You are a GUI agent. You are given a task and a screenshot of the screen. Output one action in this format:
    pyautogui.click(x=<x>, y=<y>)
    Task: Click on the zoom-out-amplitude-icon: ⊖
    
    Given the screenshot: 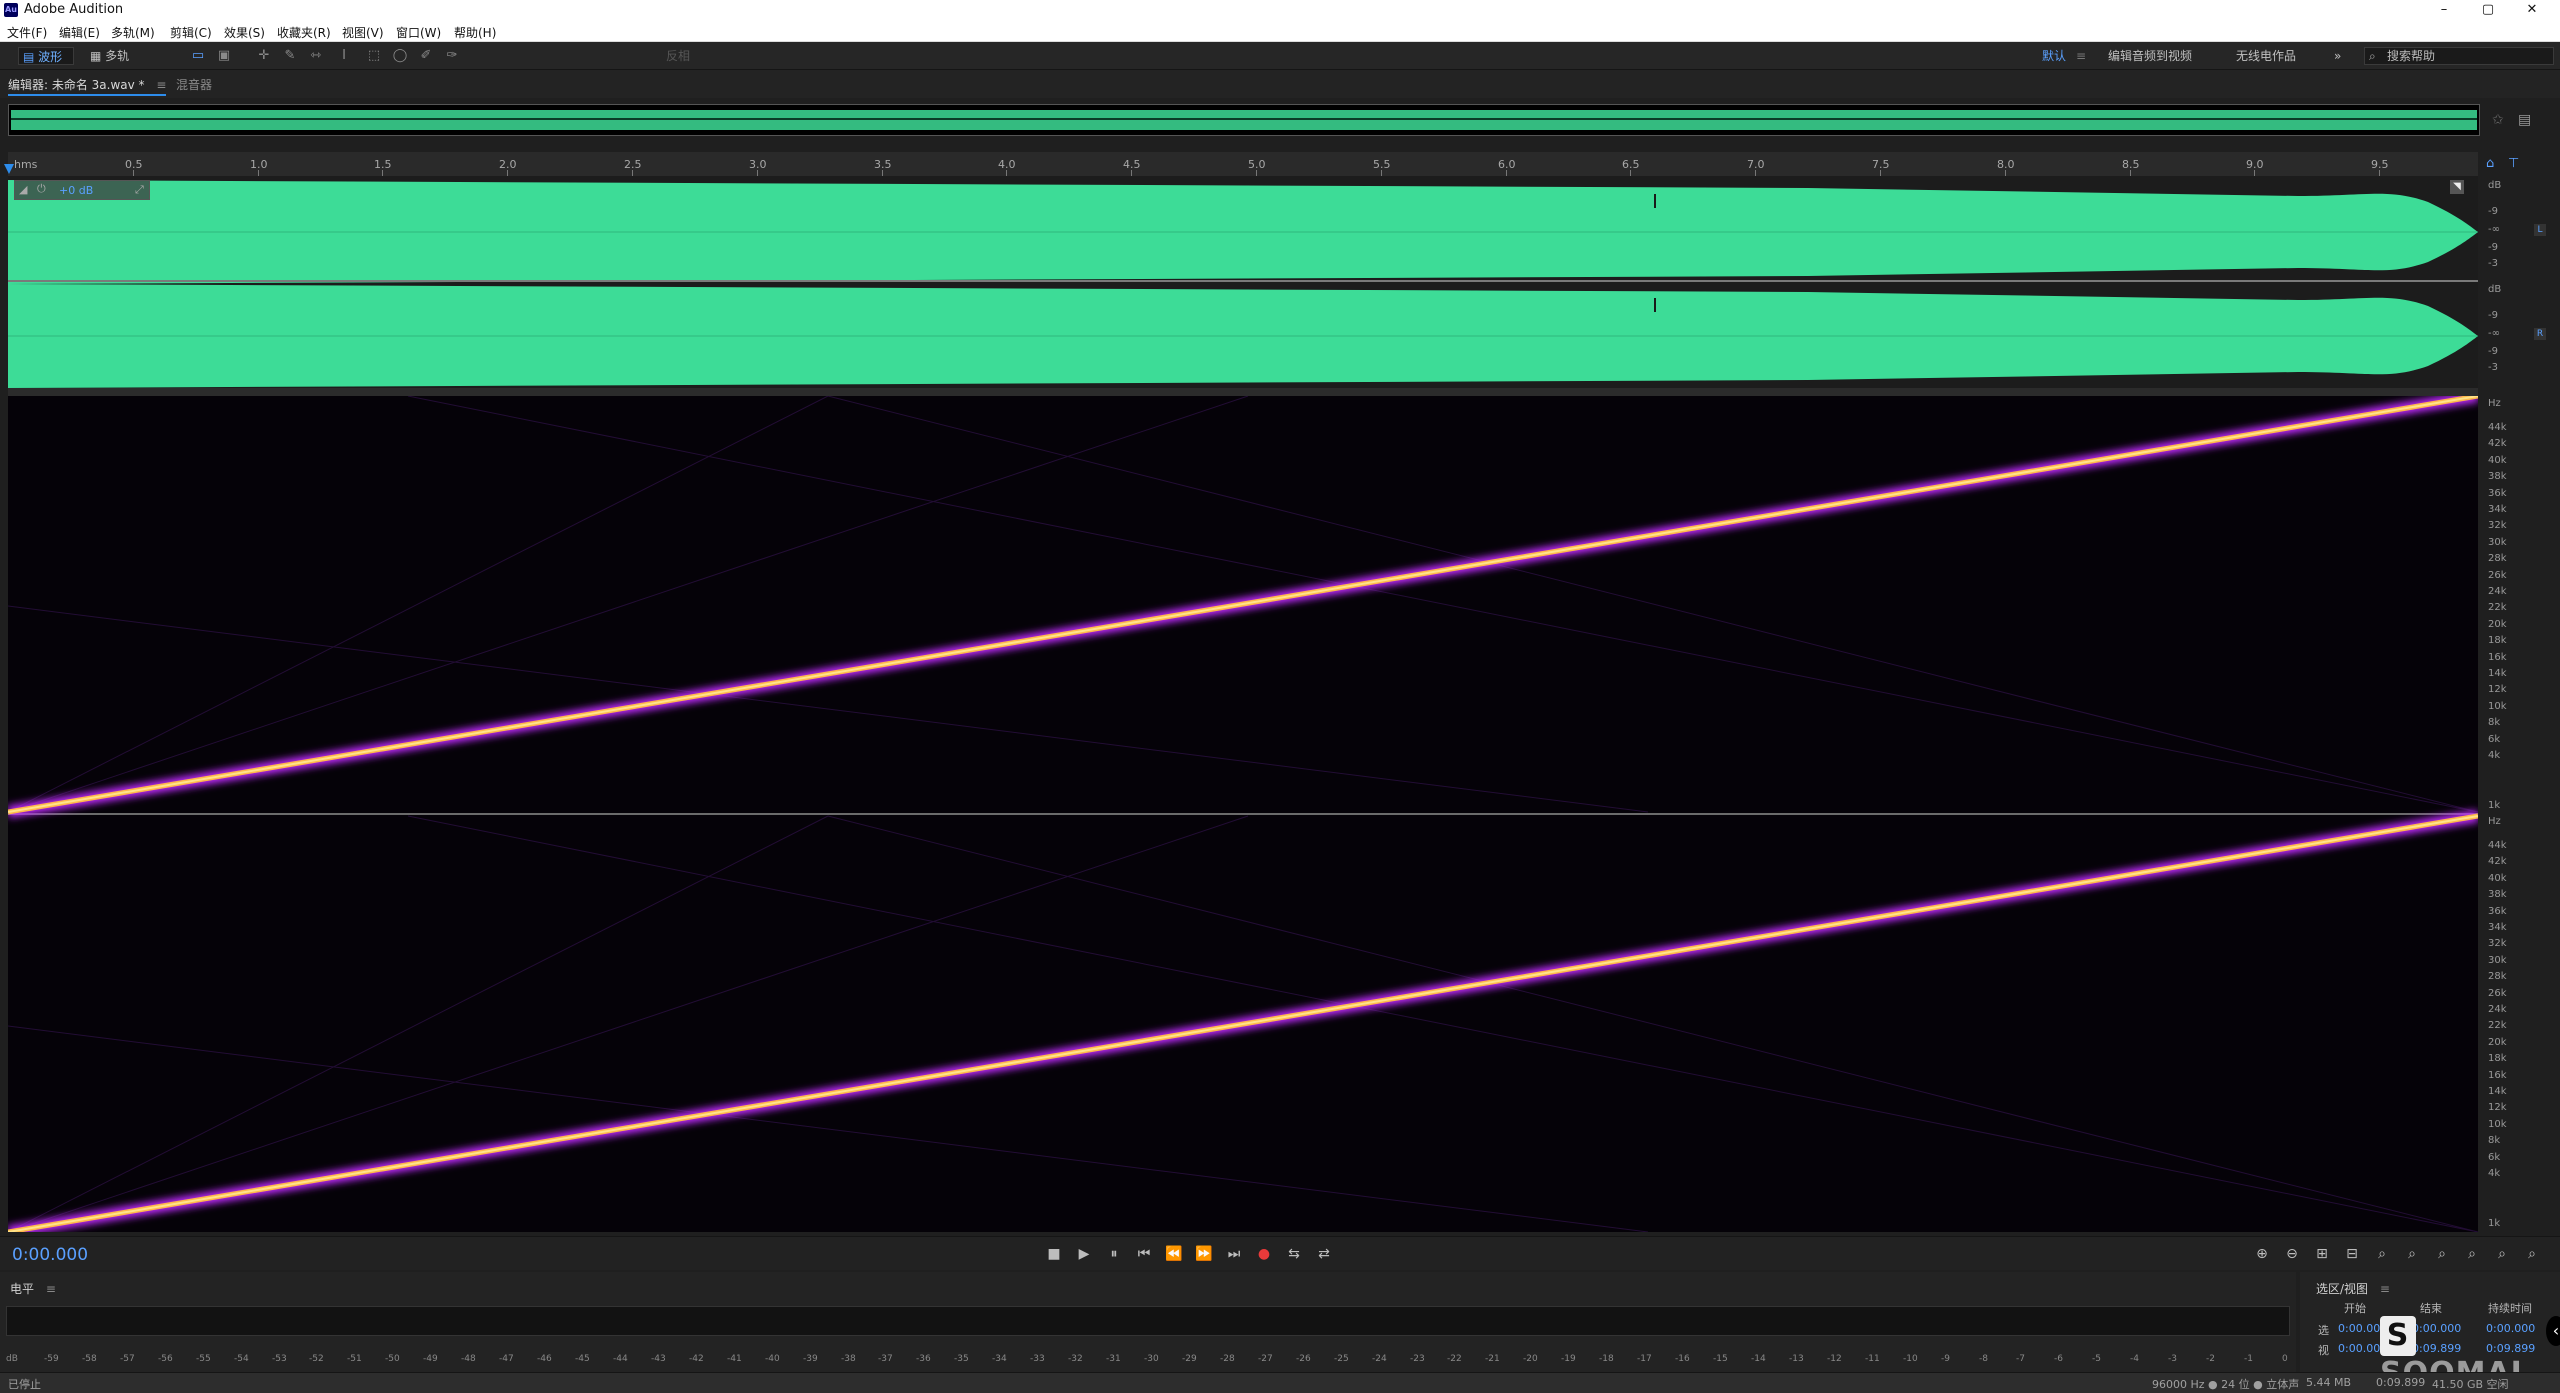 What is the action you would take?
    pyautogui.click(x=2292, y=1254)
    